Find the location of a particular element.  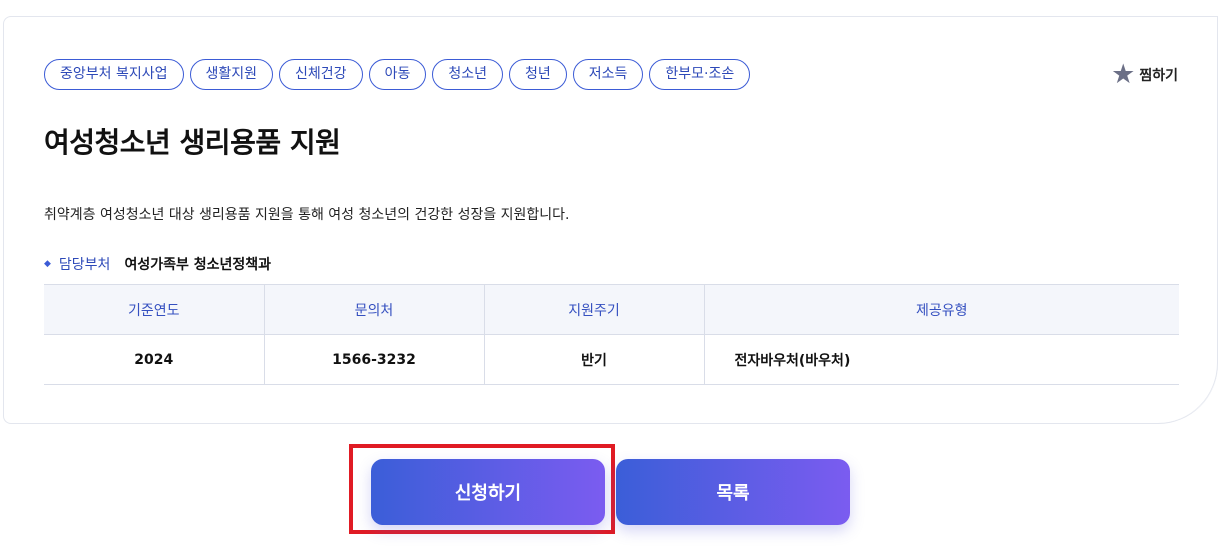

table-header-row: 기준연도 문의처 지원주기 제공유형 is located at coordinates (611, 309).